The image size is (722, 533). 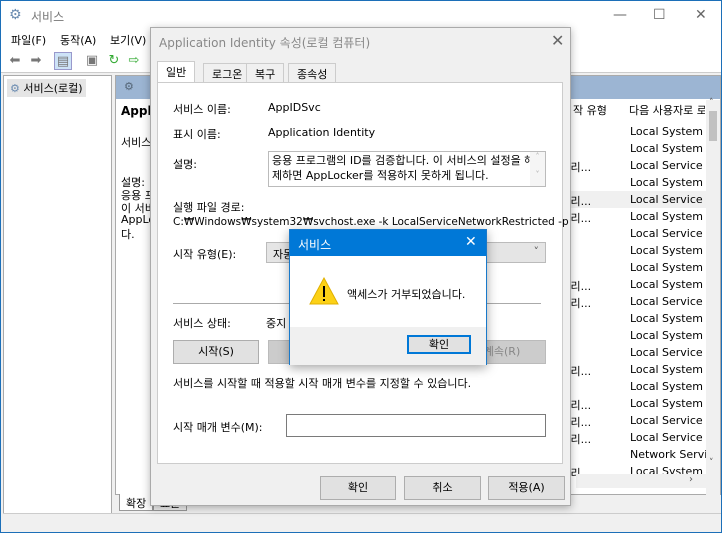 I want to click on menu-file: 파일(F), so click(x=28, y=40).